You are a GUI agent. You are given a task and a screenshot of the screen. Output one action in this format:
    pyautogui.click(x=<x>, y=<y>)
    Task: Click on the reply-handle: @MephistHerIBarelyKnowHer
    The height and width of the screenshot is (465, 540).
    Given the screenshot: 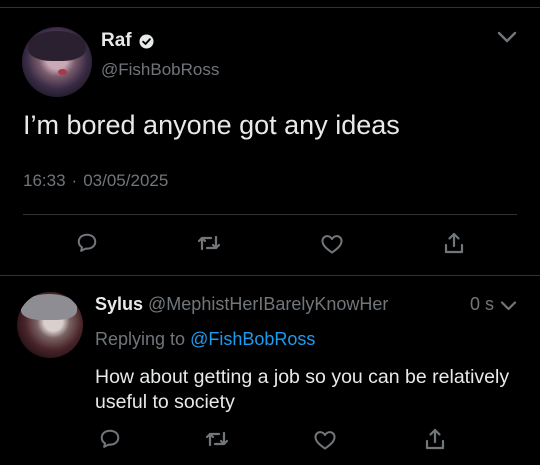 What is the action you would take?
    pyautogui.click(x=265, y=304)
    